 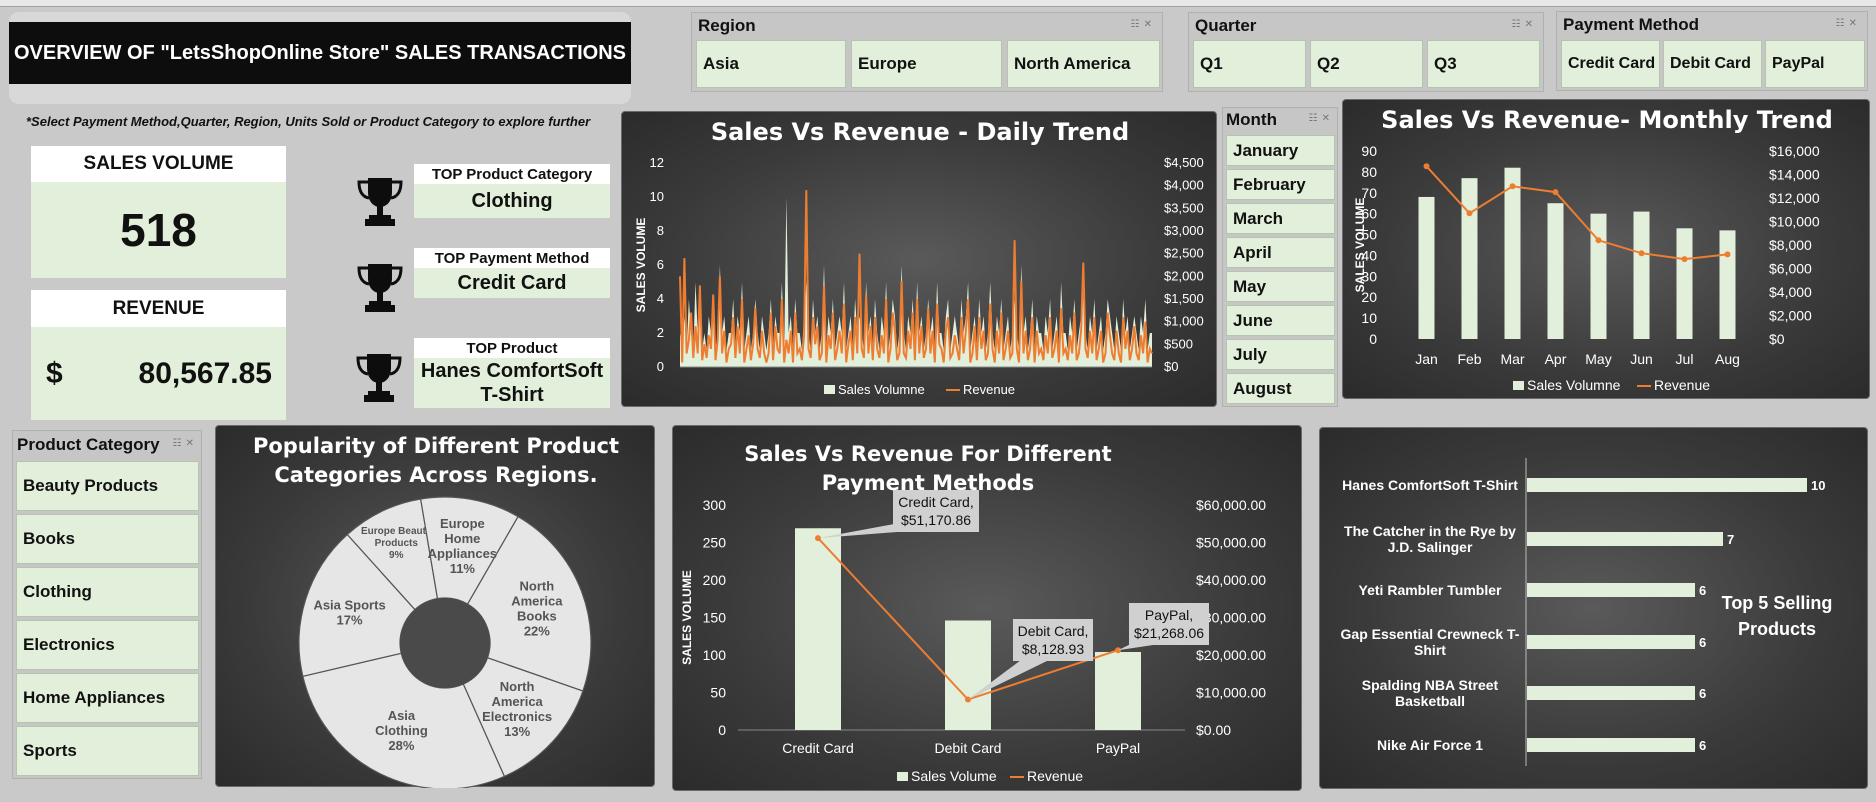 What do you see at coordinates (1280, 184) in the screenshot?
I see `slicer-item-february: February` at bounding box center [1280, 184].